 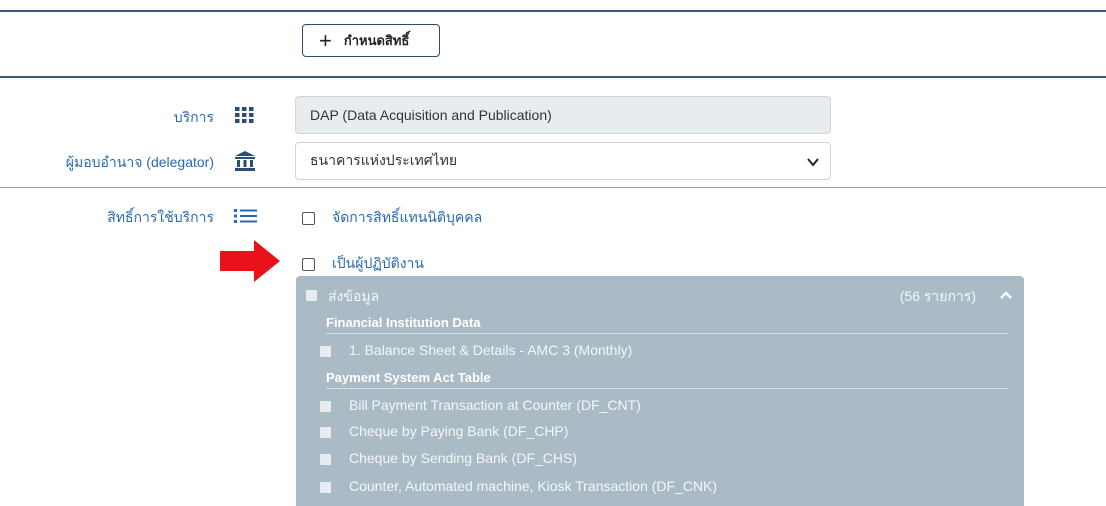 I want to click on rights-divider, so click(x=553, y=187).